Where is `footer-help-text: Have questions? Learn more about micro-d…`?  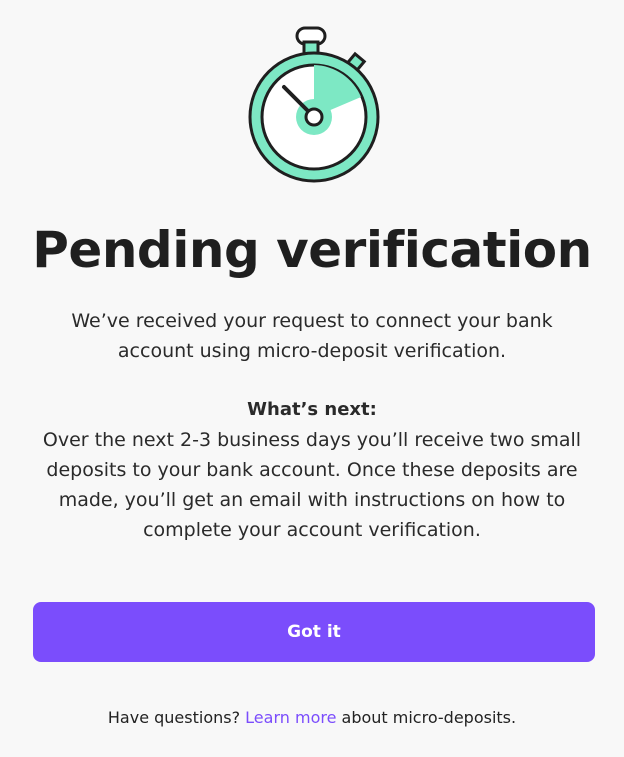 footer-help-text: Have questions? Learn more about micro-d… is located at coordinates (312, 718).